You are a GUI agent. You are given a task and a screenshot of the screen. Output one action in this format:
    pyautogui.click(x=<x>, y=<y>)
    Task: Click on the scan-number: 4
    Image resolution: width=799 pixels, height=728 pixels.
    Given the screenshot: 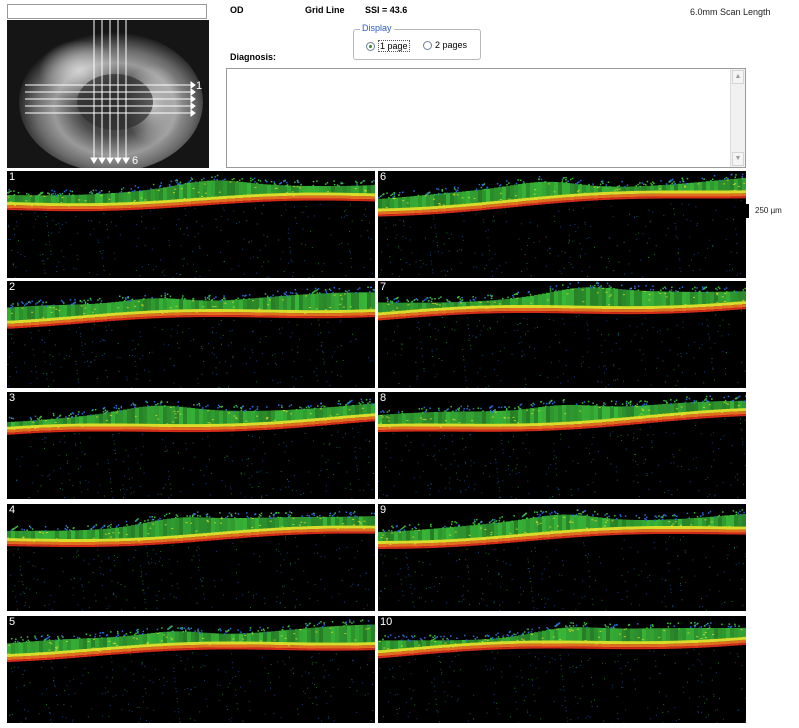 What is the action you would take?
    pyautogui.click(x=12, y=510)
    